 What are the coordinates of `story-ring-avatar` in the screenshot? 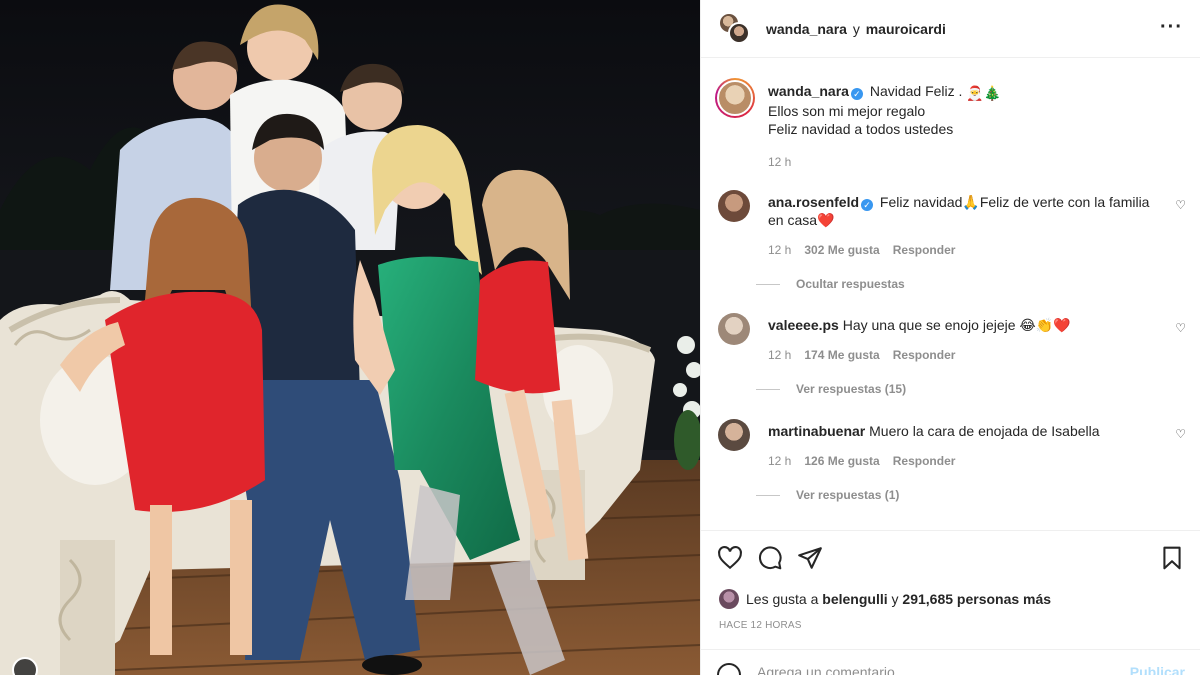 It's located at (735, 98).